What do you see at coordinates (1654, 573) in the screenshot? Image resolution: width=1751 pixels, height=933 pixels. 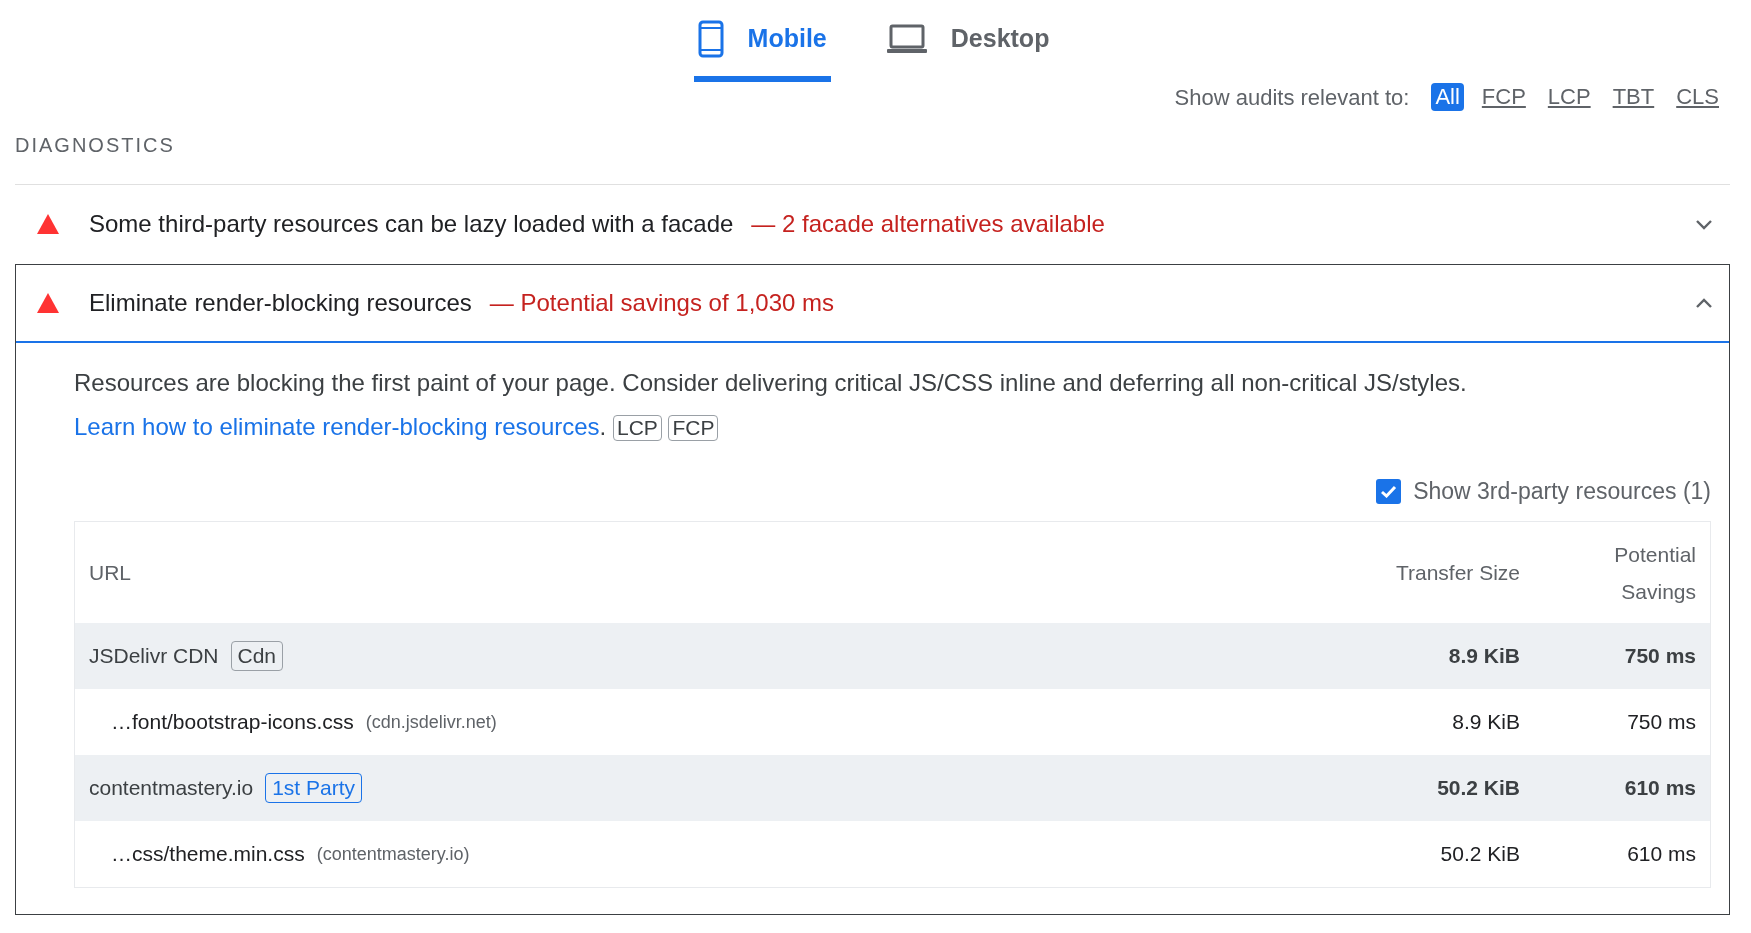 I see `column-header: Potential Savings` at bounding box center [1654, 573].